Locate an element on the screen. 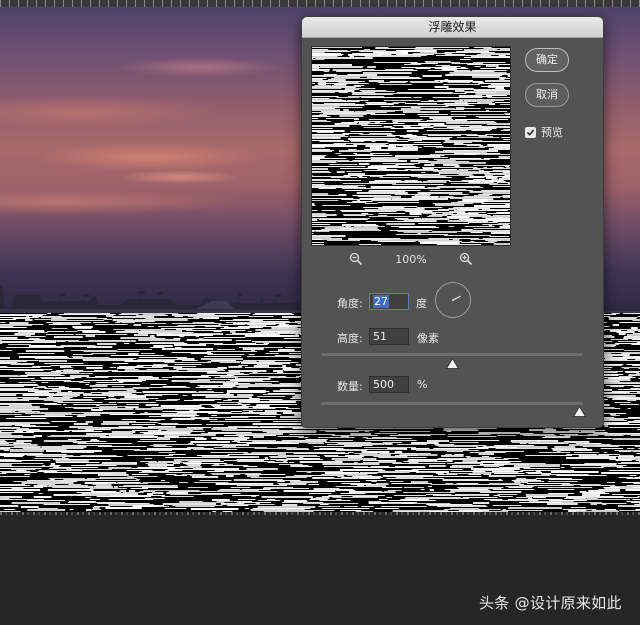  preview-toggle: 预览 is located at coordinates (544, 132).